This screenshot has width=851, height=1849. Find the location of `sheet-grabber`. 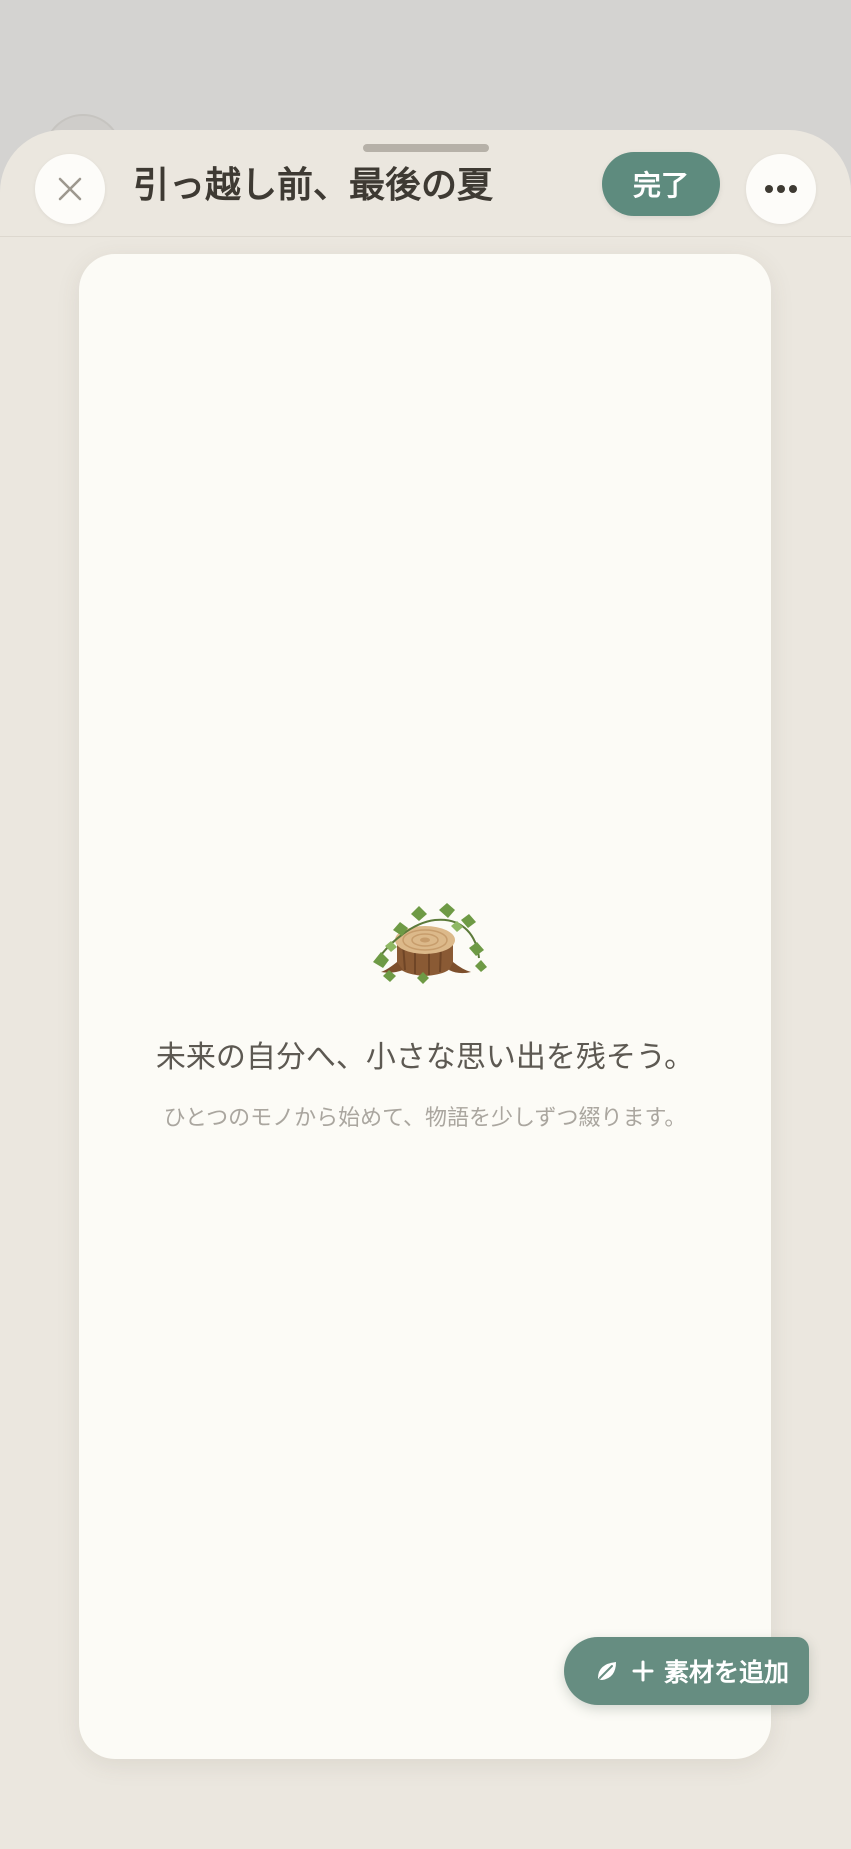

sheet-grabber is located at coordinates (426, 148).